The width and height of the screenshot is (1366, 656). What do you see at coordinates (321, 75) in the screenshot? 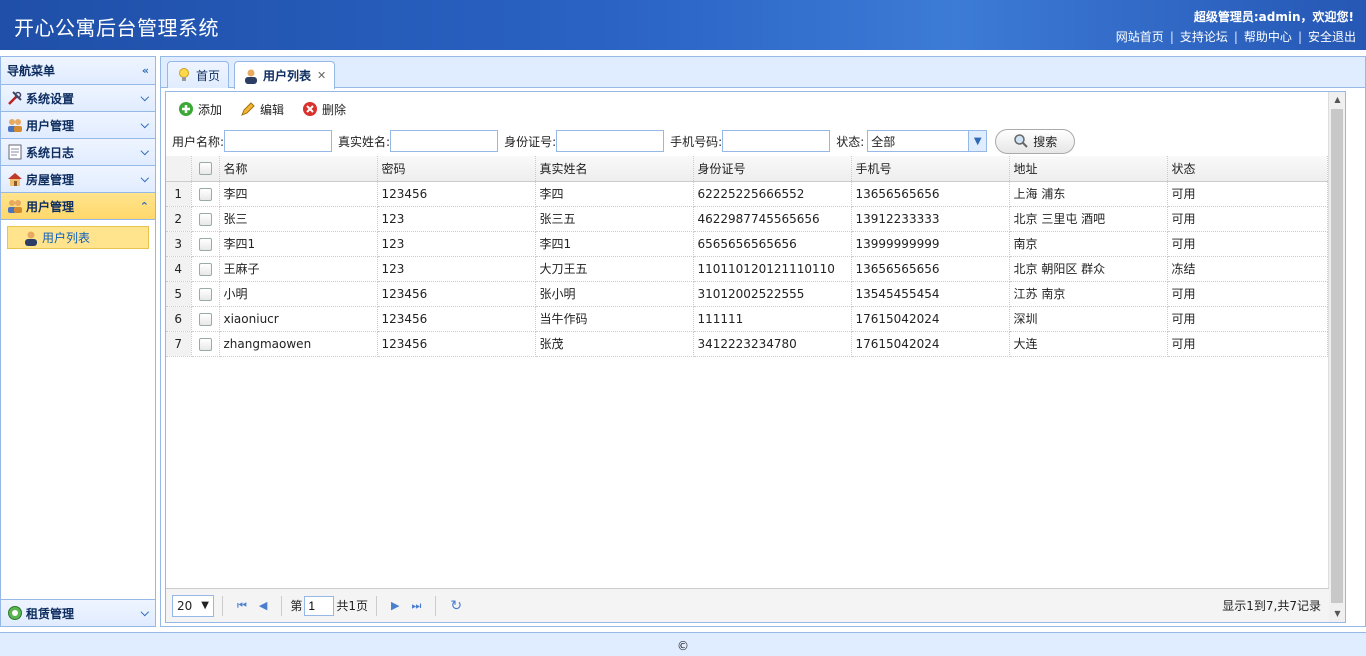
I see `close-icon: ✕` at bounding box center [321, 75].